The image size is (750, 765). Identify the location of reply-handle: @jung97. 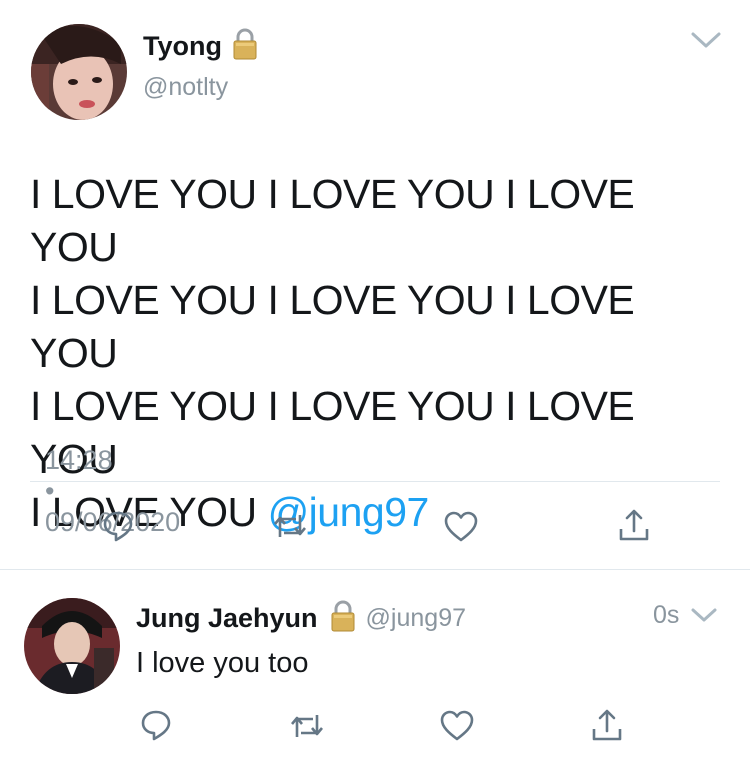
(416, 618).